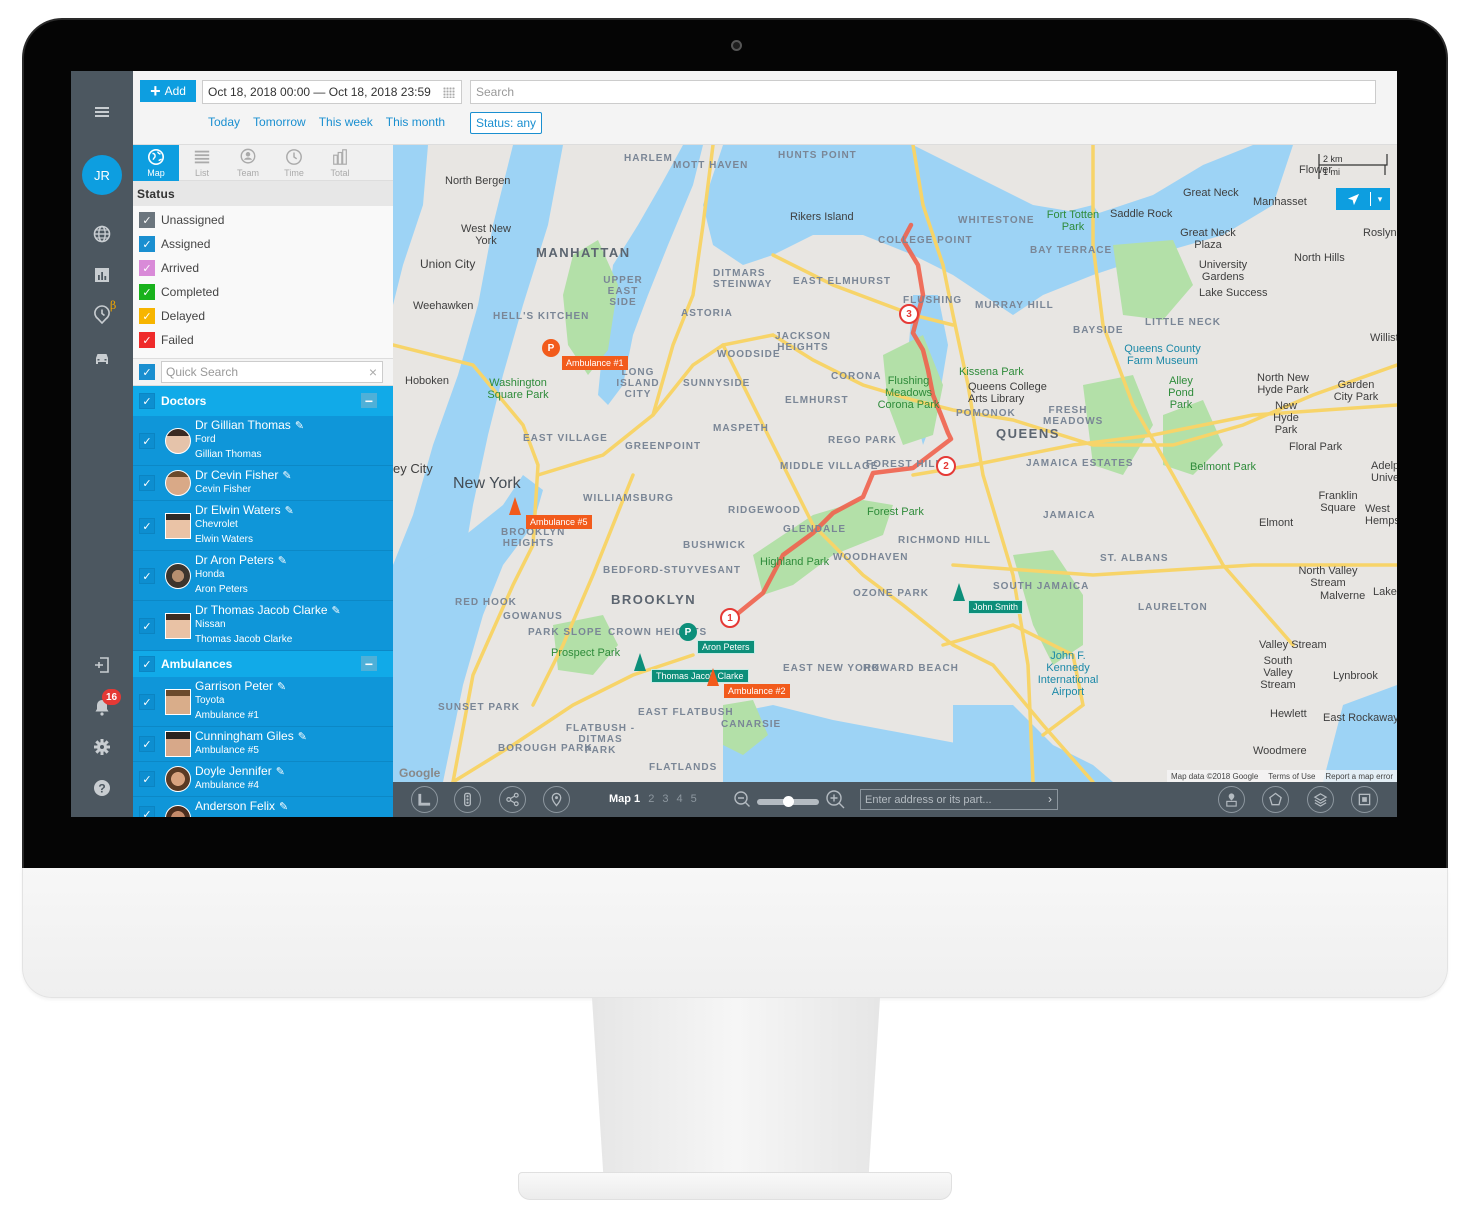 The height and width of the screenshot is (1221, 1466). What do you see at coordinates (263, 702) in the screenshot?
I see `list-item: ✓ Garrison Peter ✎ Toyota Ambulance #1` at bounding box center [263, 702].